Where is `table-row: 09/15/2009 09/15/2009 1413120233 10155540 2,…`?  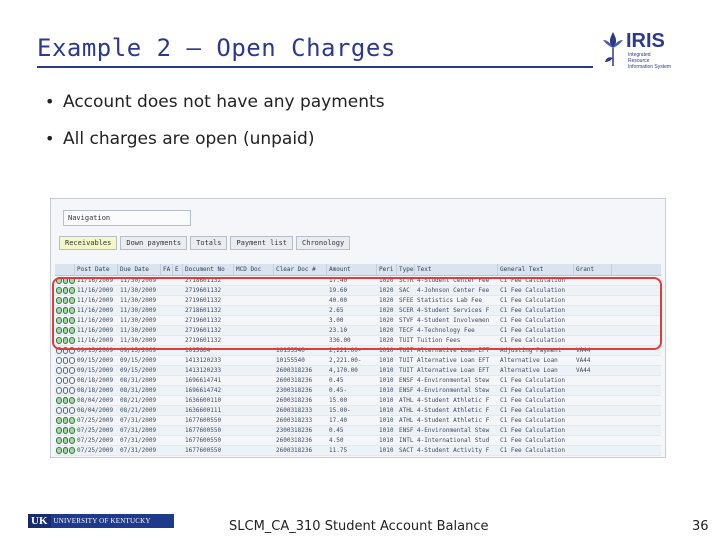 table-row: 09/15/2009 09/15/2009 1413120233 10155540 2,… is located at coordinates (358, 361).